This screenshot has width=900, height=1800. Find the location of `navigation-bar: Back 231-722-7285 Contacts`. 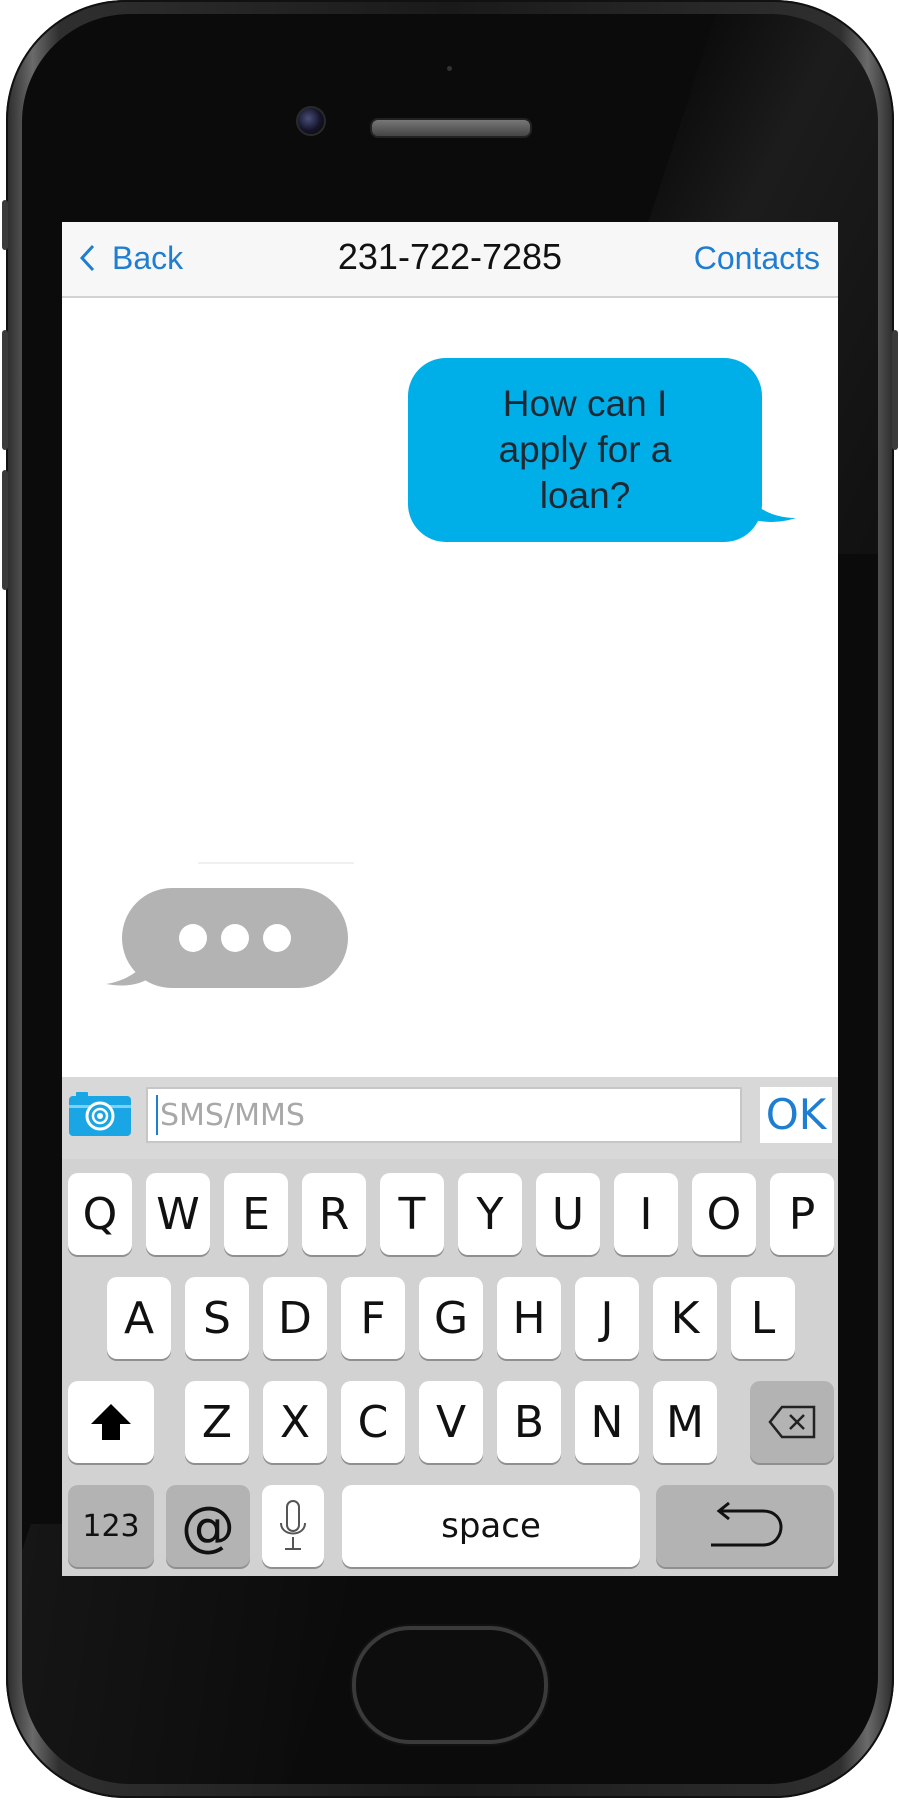

navigation-bar: Back 231-722-7285 Contacts is located at coordinates (450, 260).